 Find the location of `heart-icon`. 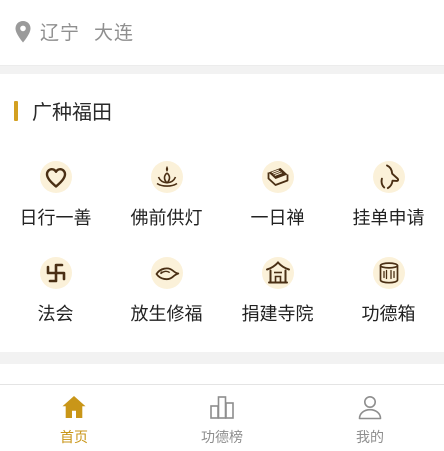

heart-icon is located at coordinates (55, 177).